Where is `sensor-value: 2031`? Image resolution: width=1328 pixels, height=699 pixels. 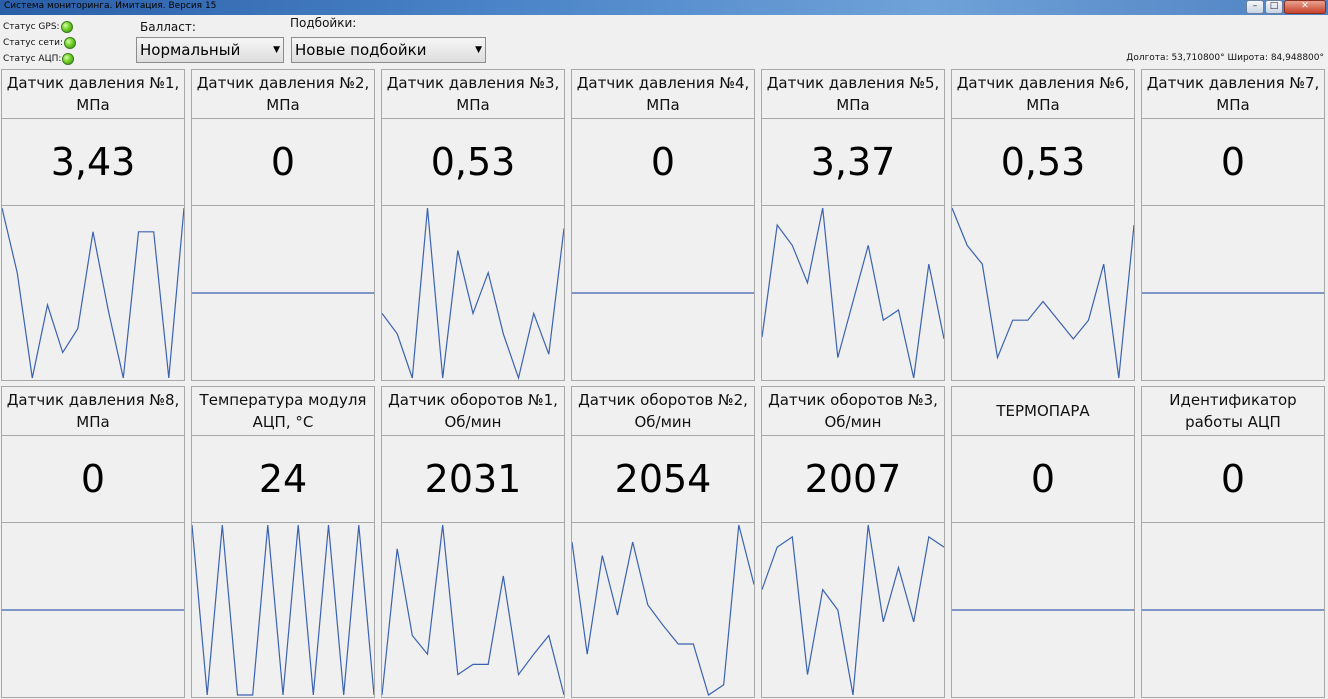
sensor-value: 2031 is located at coordinates (473, 479).